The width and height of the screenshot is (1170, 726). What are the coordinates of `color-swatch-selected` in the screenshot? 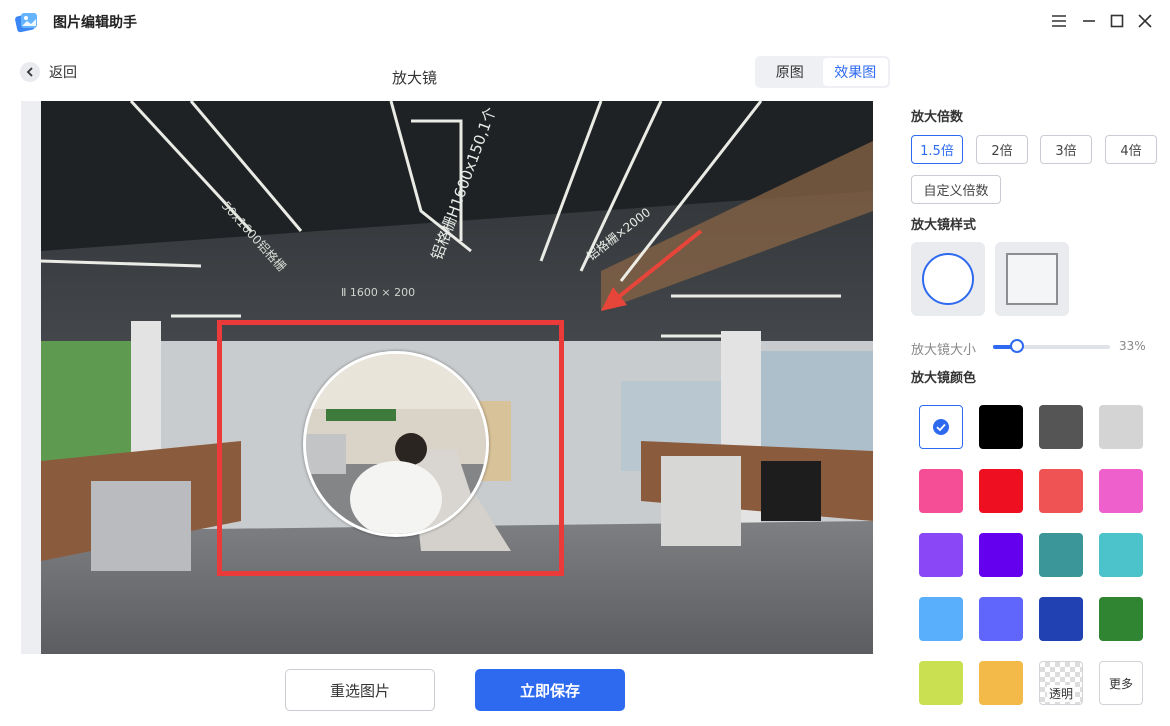 It's located at (941, 427).